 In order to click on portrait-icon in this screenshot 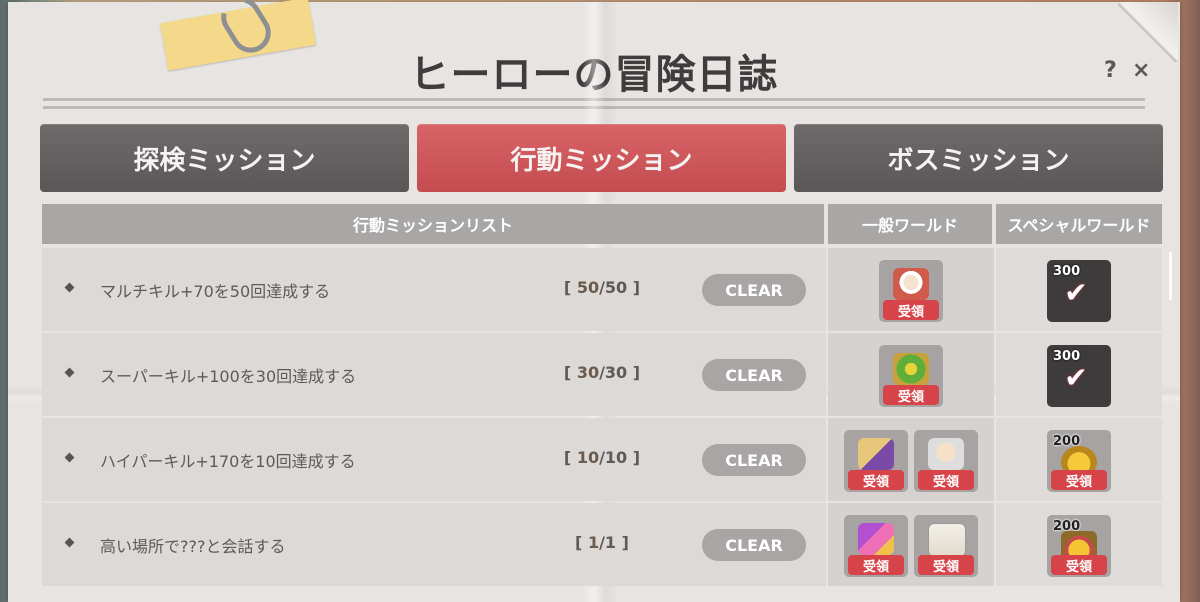, I will do `click(911, 284)`.